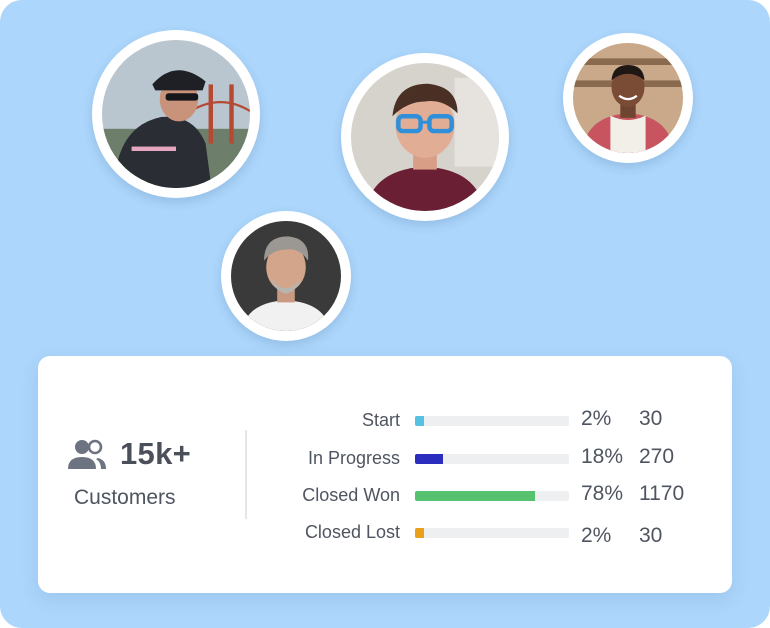  I want to click on stage-value: 270, so click(657, 456).